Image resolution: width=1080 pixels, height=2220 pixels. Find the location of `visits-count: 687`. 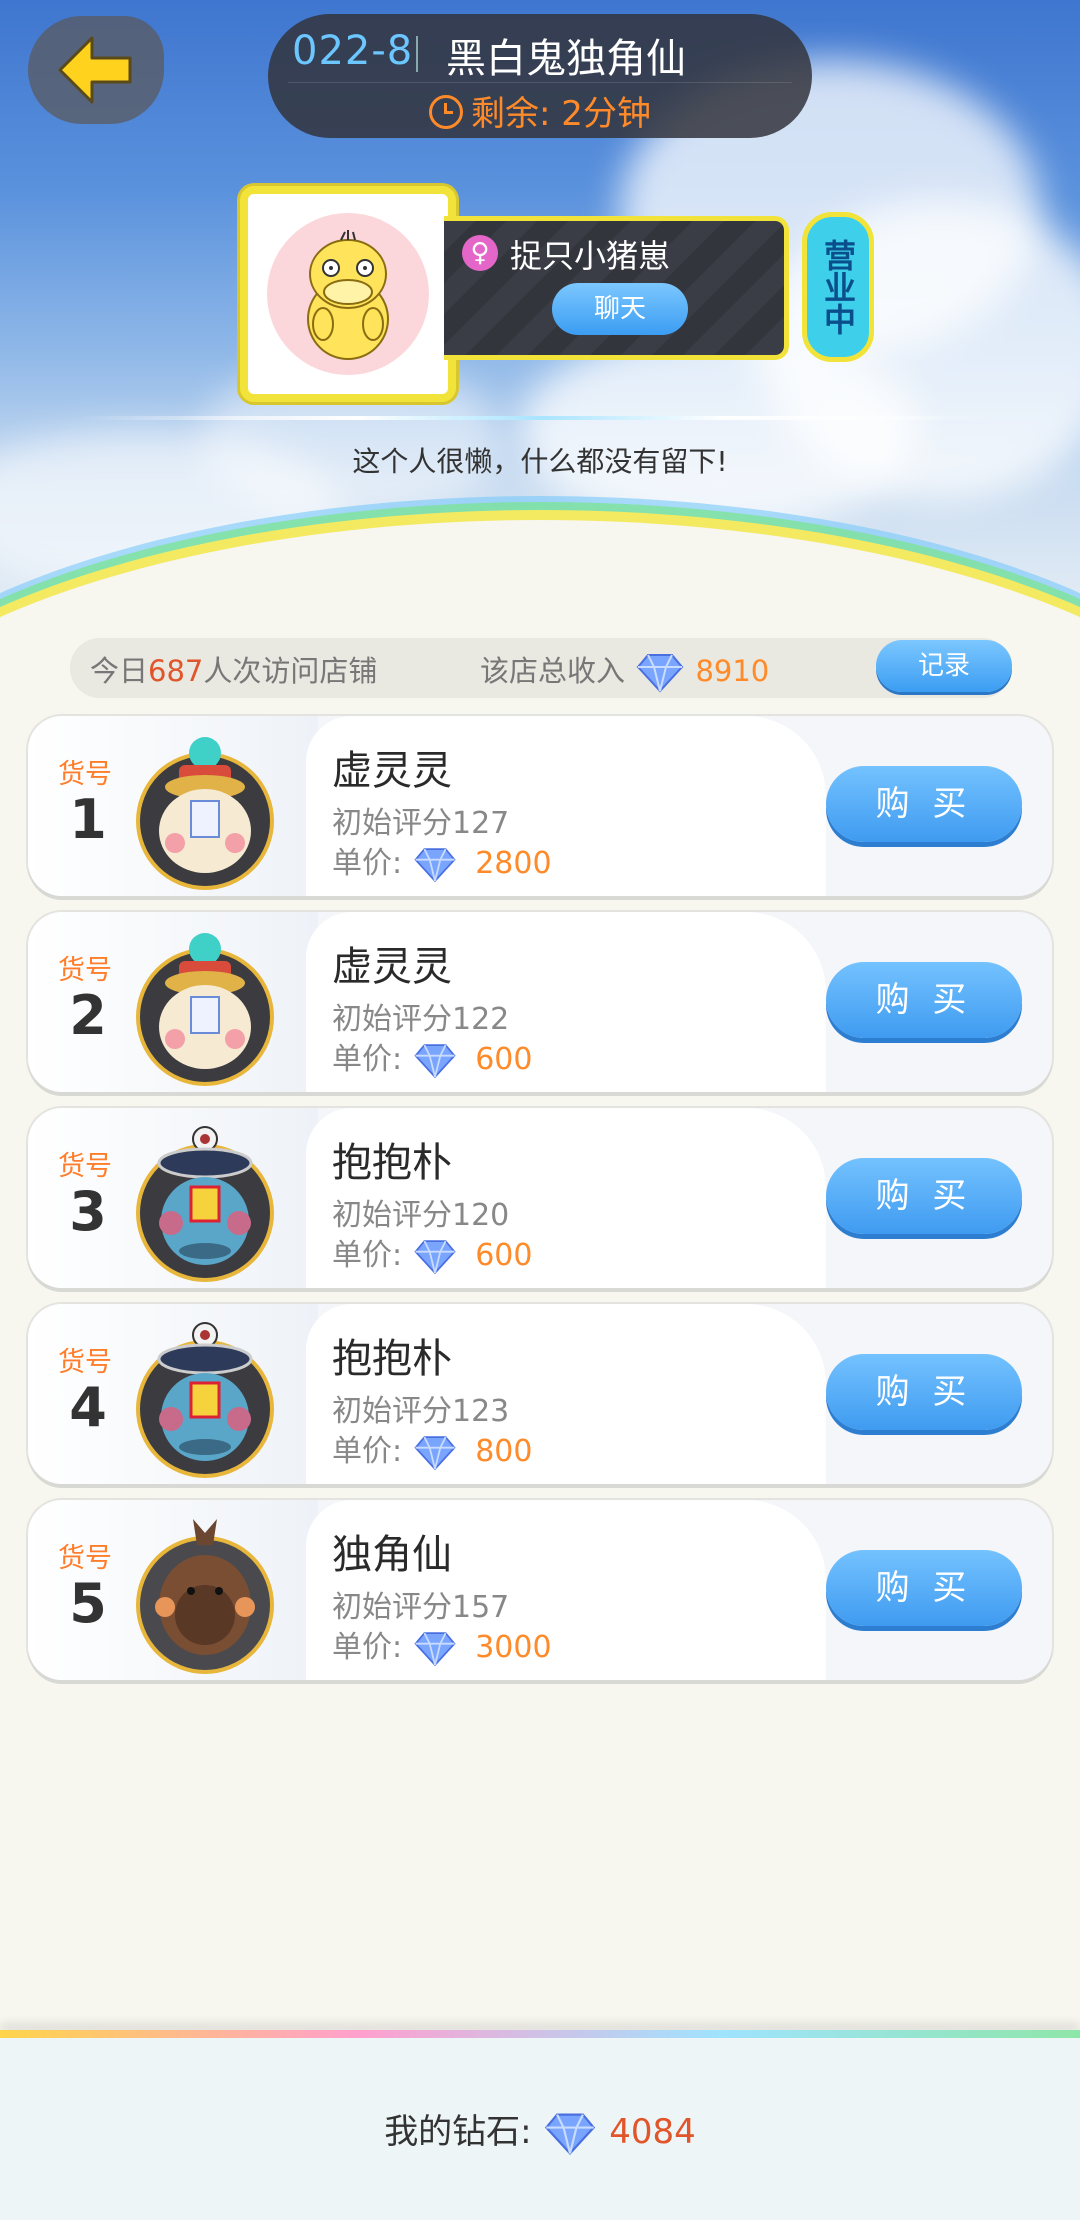

visits-count: 687 is located at coordinates (176, 671).